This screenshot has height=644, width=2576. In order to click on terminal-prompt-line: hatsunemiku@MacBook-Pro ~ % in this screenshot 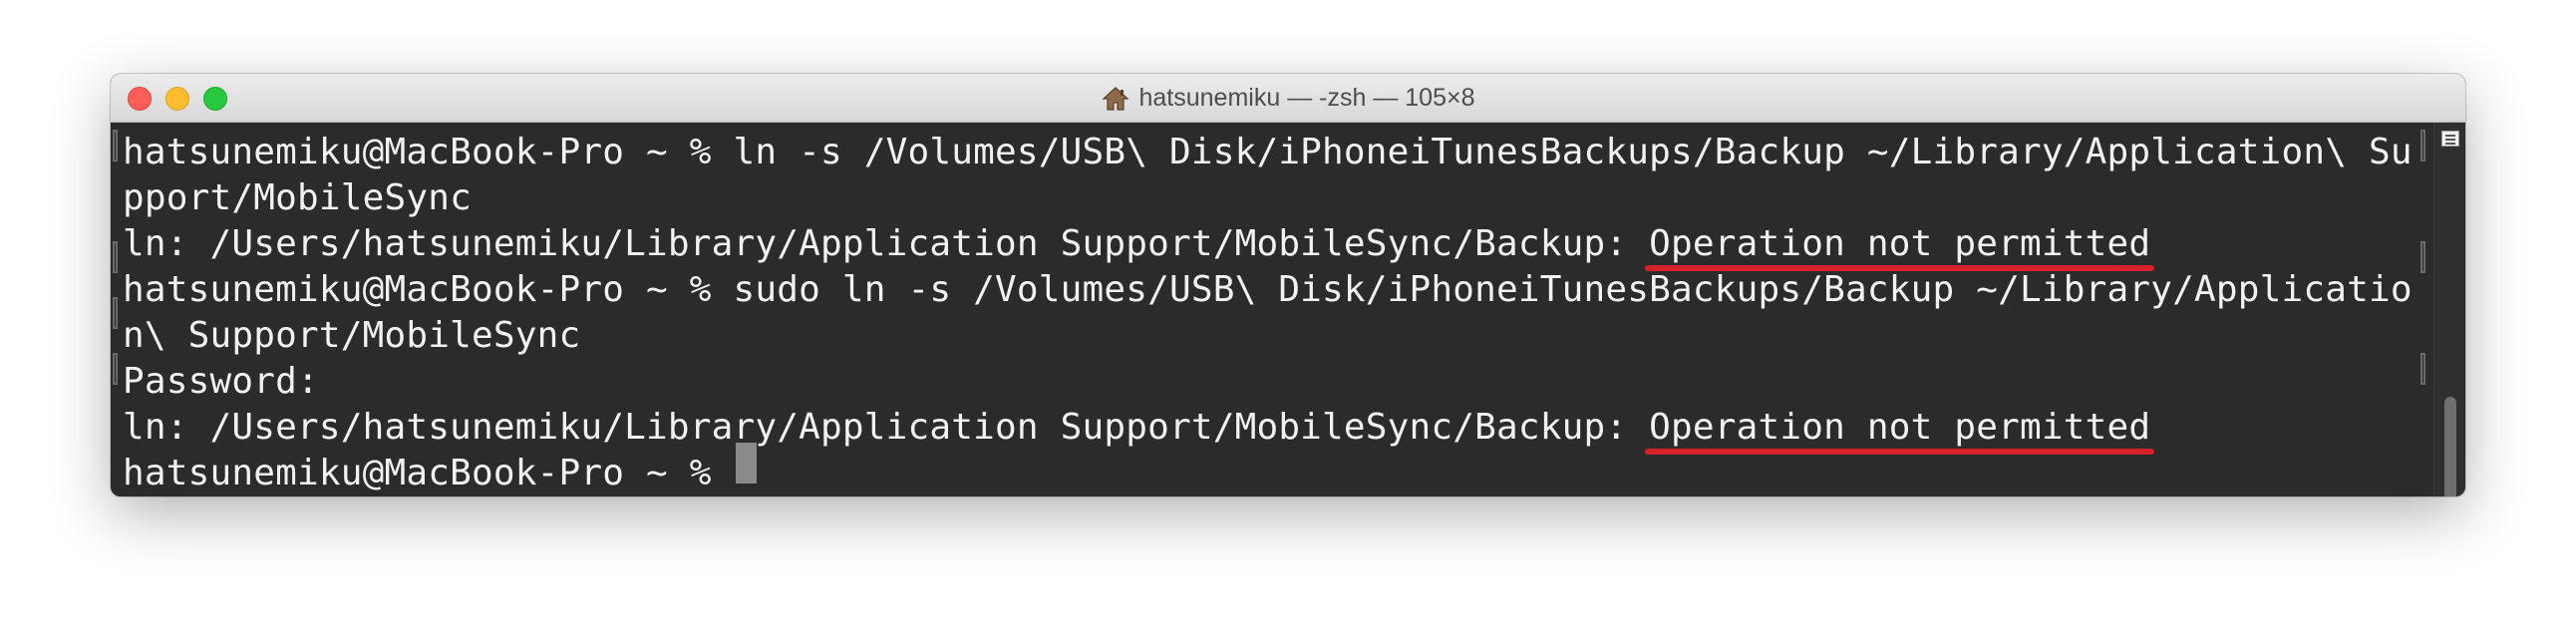, I will do `click(428, 473)`.